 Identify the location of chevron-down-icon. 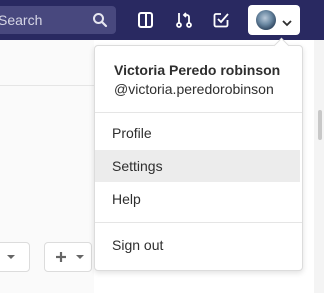
(287, 24).